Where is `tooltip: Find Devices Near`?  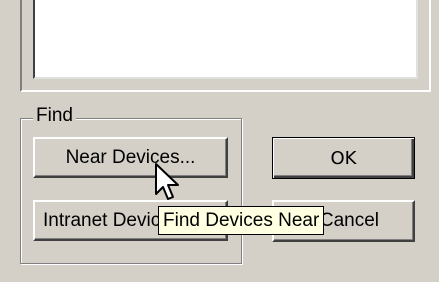
tooltip: Find Devices Near is located at coordinates (241, 220).